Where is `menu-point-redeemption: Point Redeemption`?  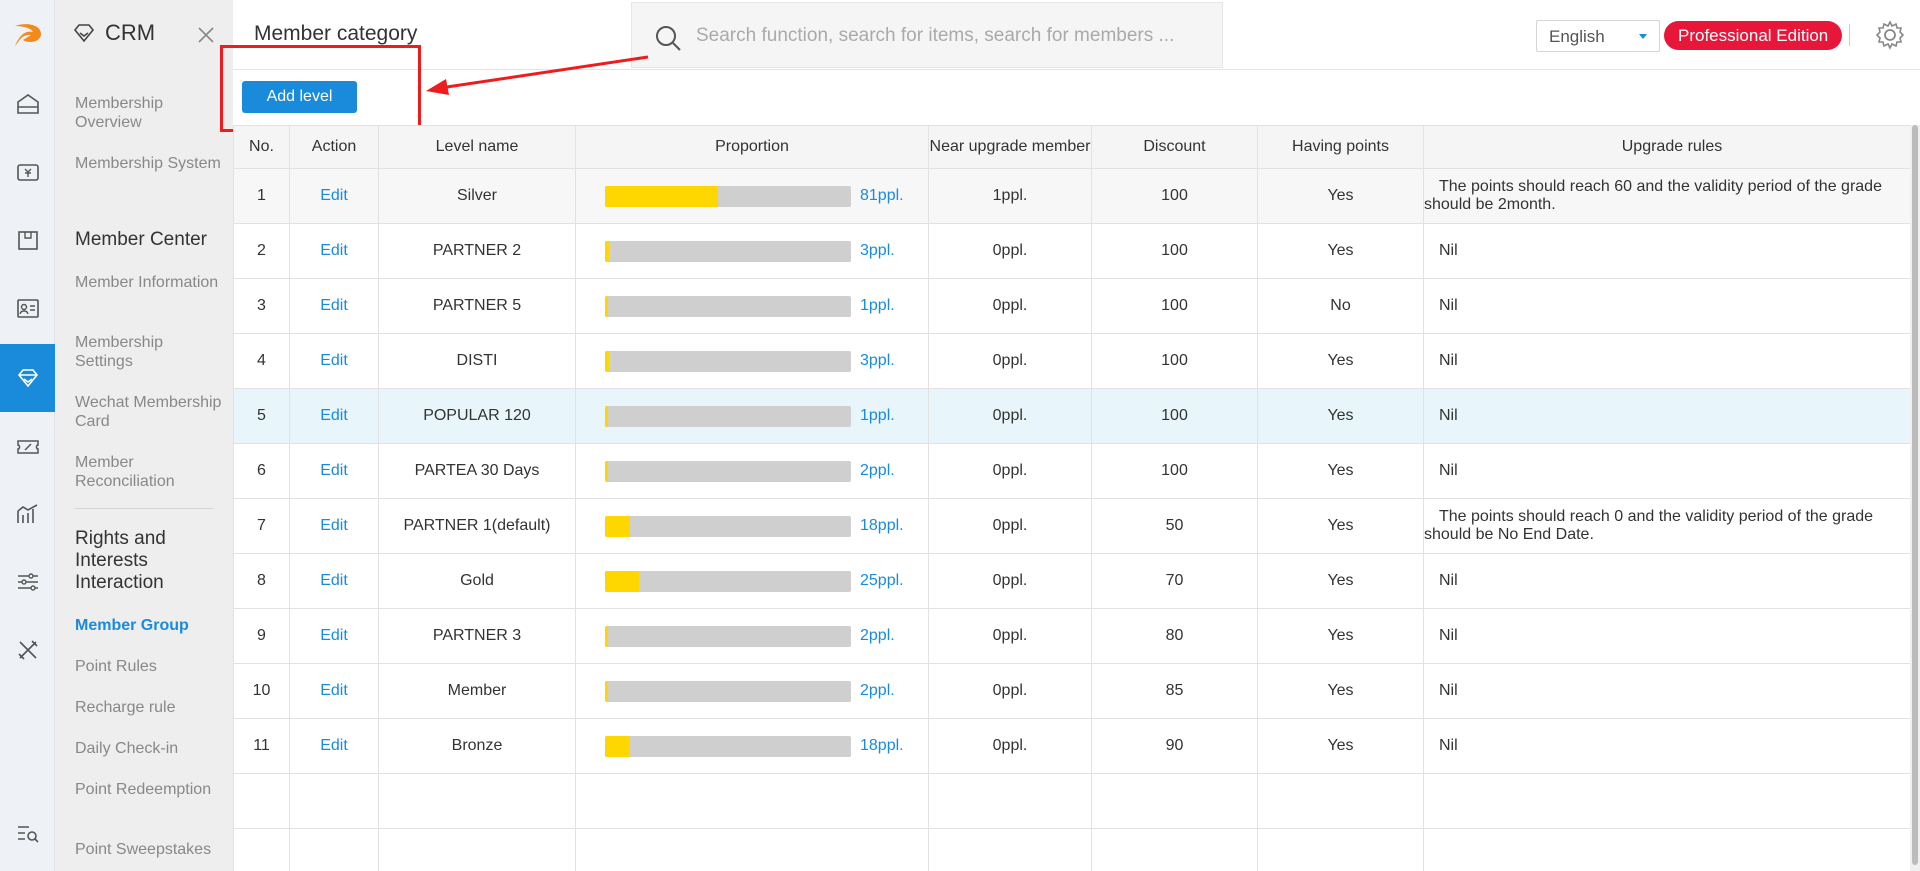
menu-point-redeemption: Point Redeemption is located at coordinates (150, 789).